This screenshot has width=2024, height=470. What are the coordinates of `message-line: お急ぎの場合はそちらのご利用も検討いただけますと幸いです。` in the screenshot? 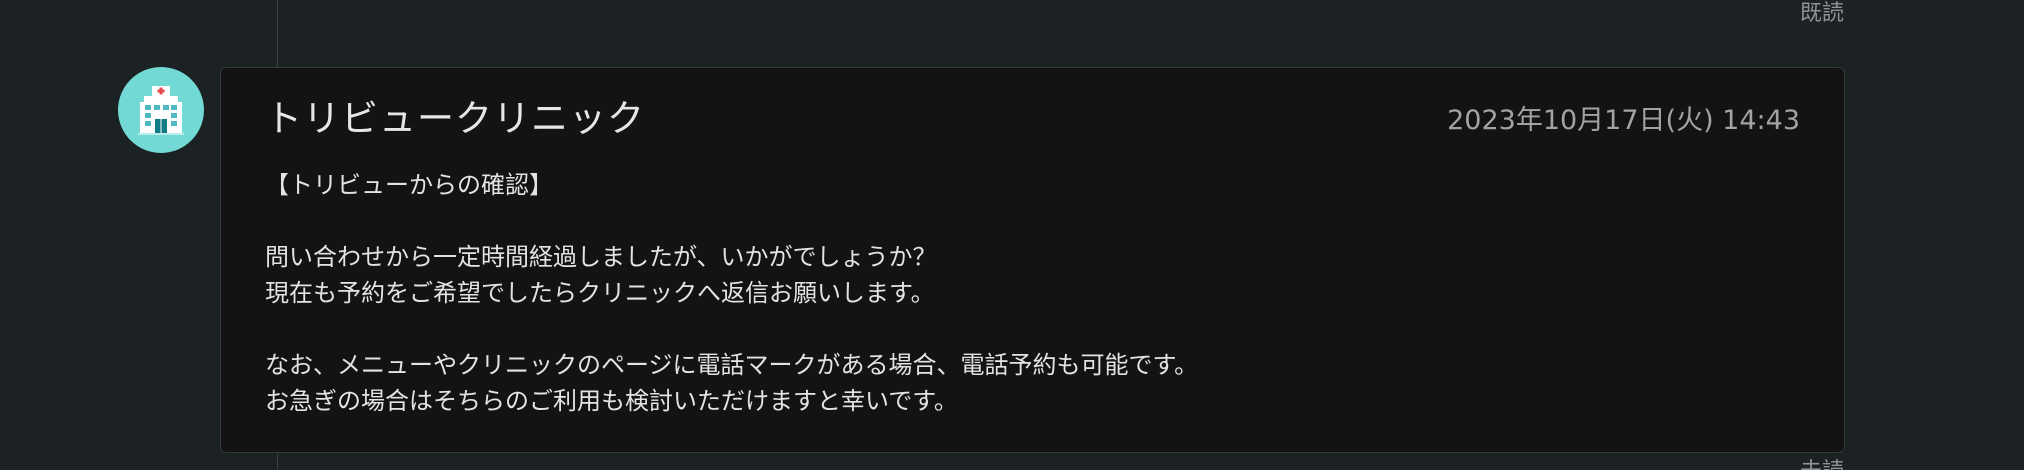 It's located at (611, 401).